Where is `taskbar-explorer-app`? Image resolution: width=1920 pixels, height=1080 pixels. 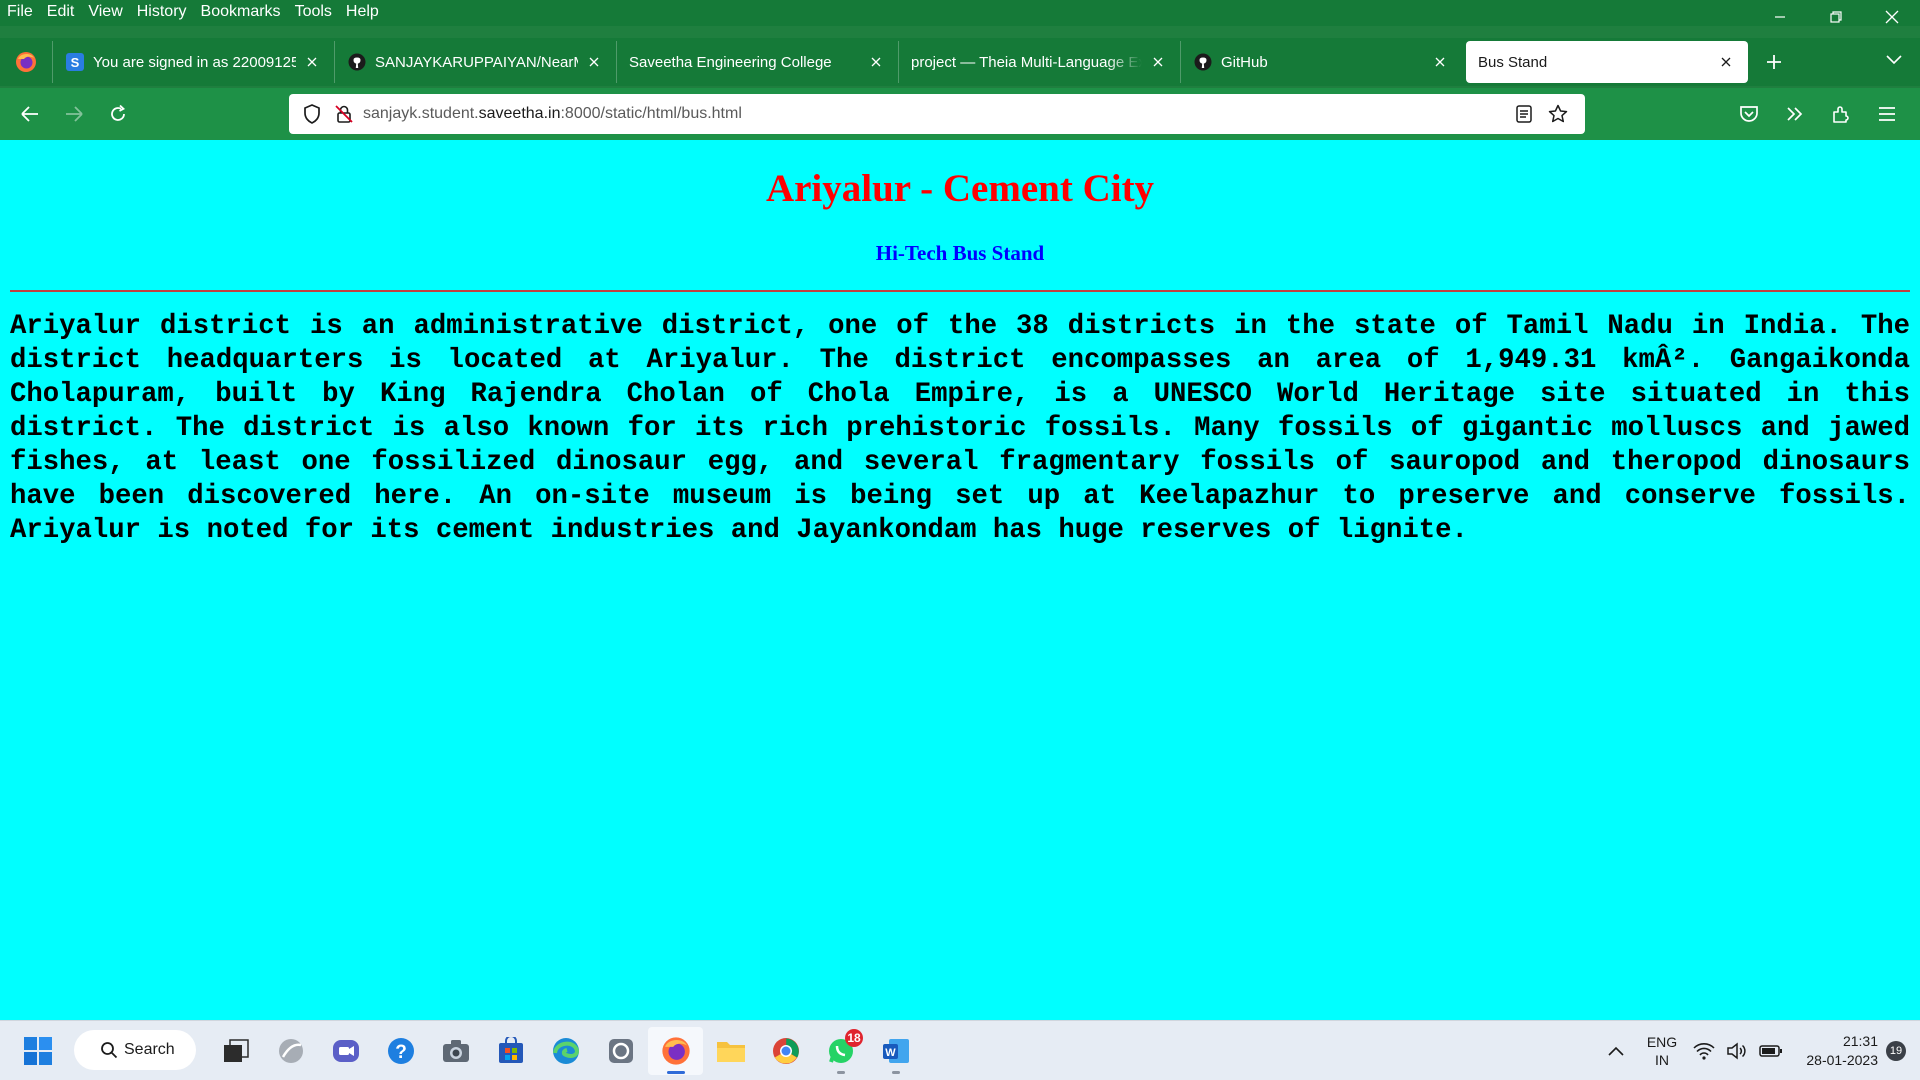
taskbar-explorer-app is located at coordinates (730, 1051).